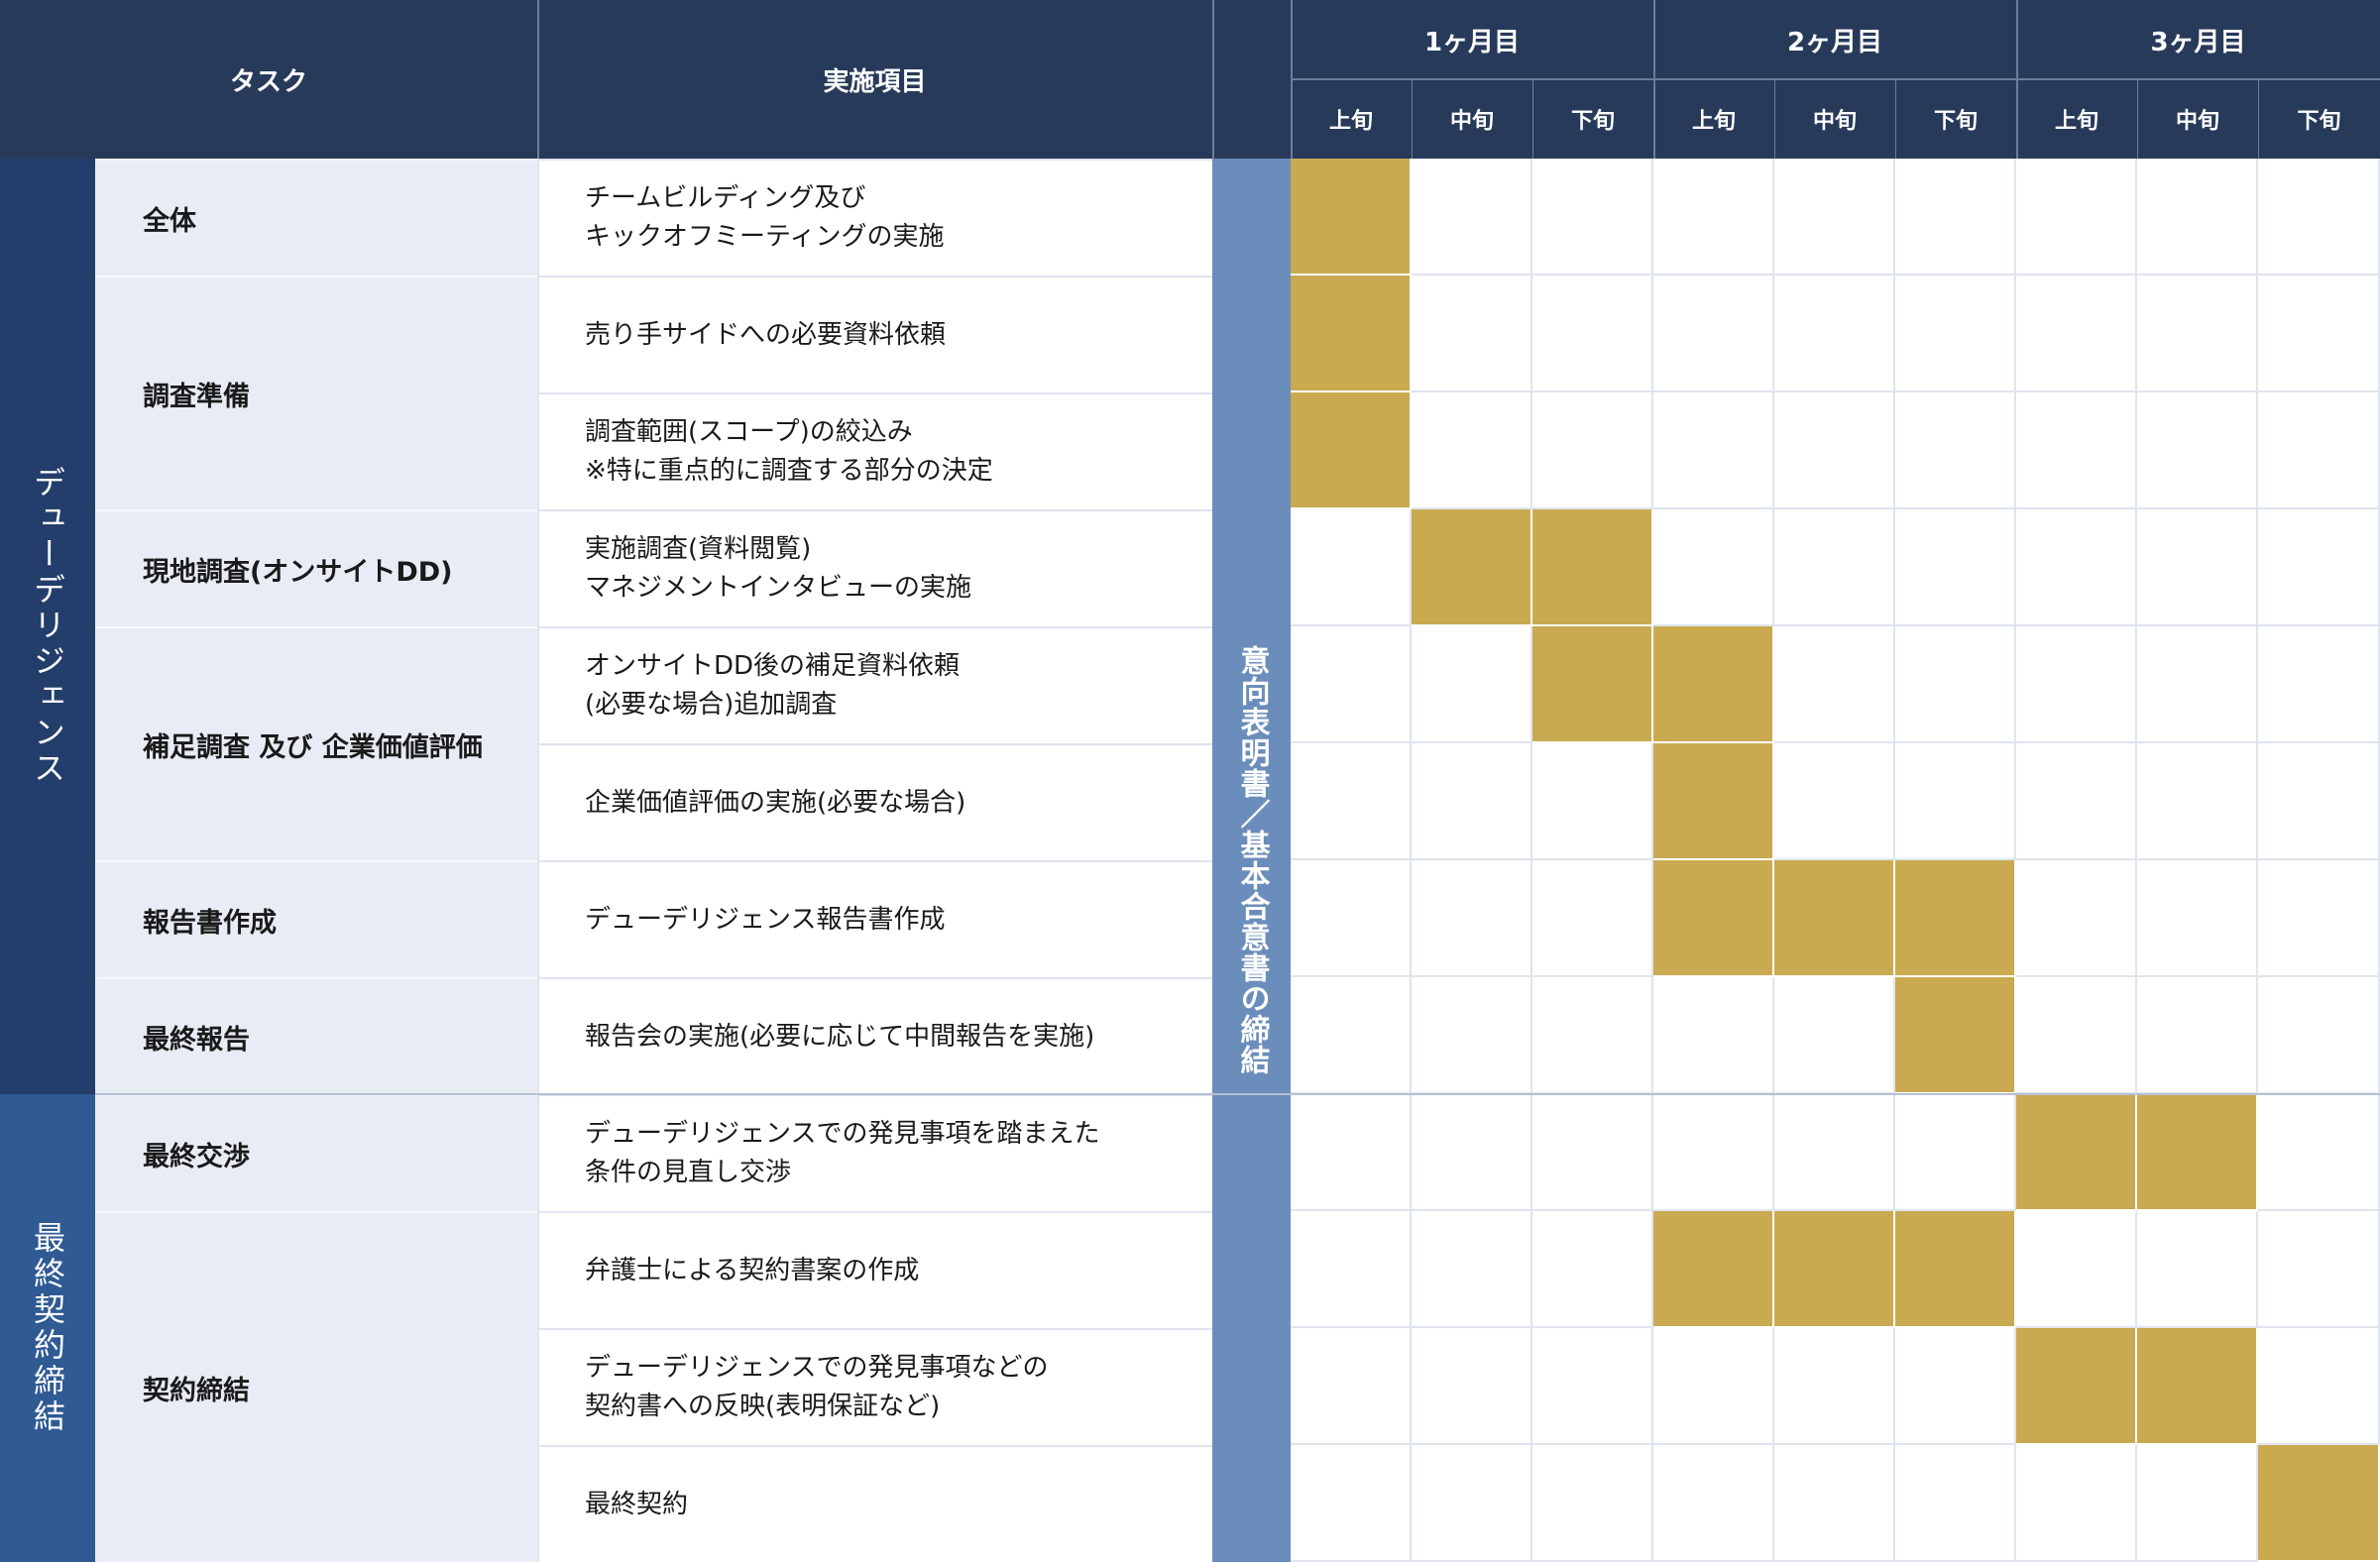 The image size is (2380, 1562). What do you see at coordinates (874, 334) in the screenshot?
I see `item-text: 売り手サイドへの必要資料依頼` at bounding box center [874, 334].